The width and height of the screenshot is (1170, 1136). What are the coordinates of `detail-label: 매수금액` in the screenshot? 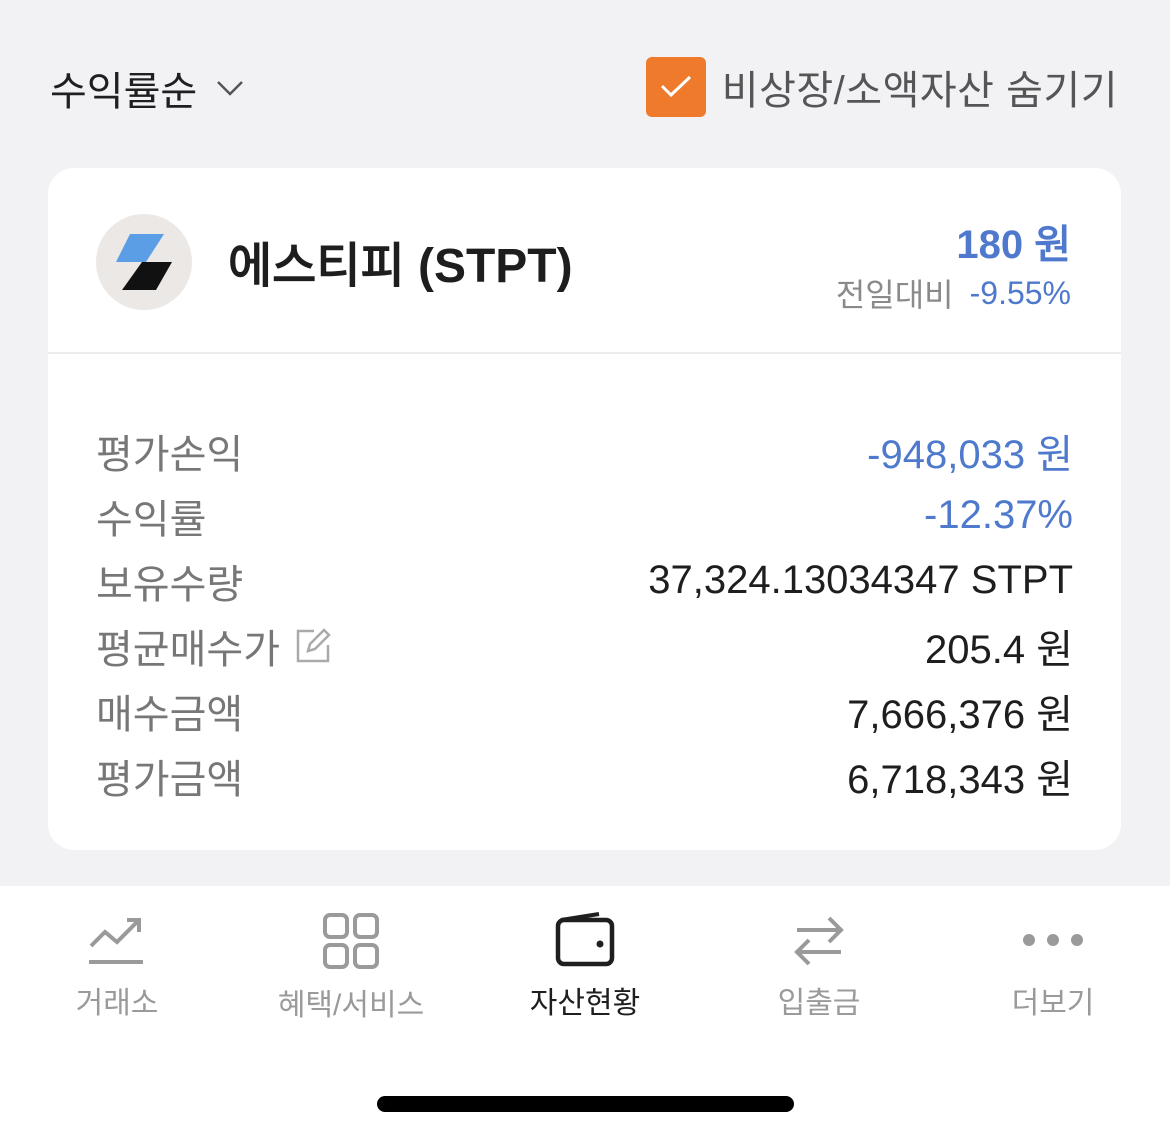 It's located at (170, 714).